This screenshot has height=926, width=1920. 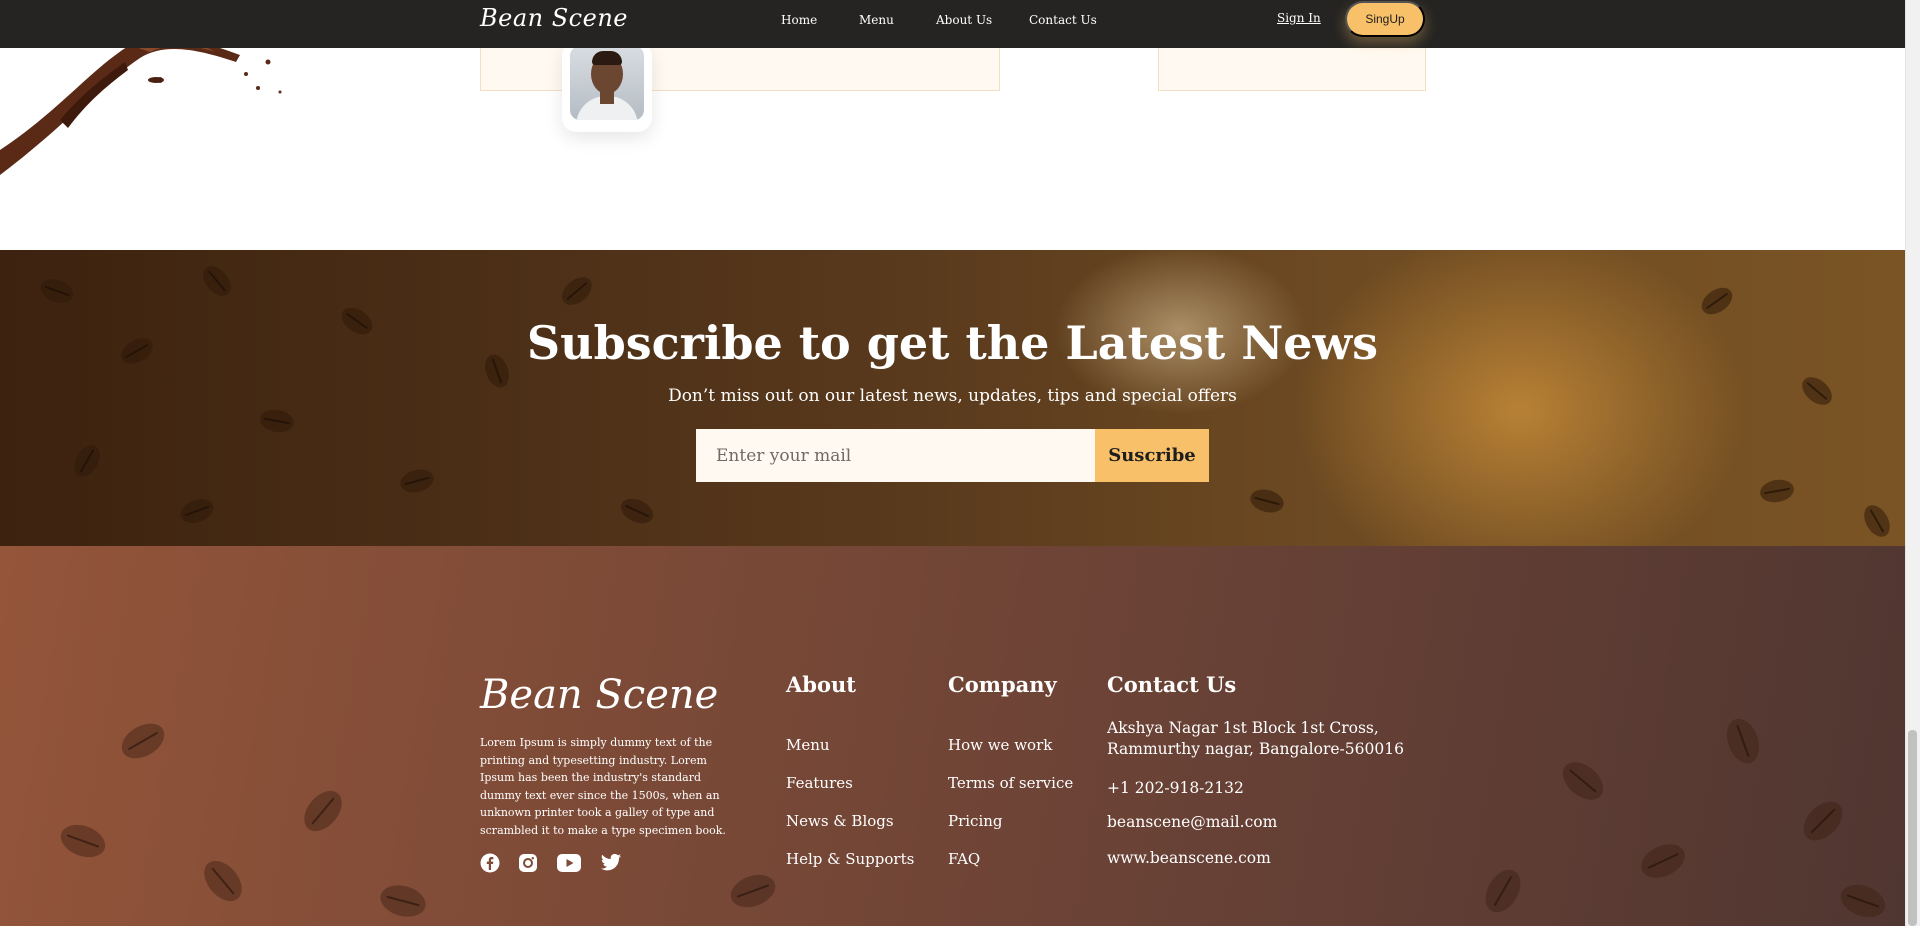 I want to click on subscribe-button: Suscribe, so click(x=1152, y=455).